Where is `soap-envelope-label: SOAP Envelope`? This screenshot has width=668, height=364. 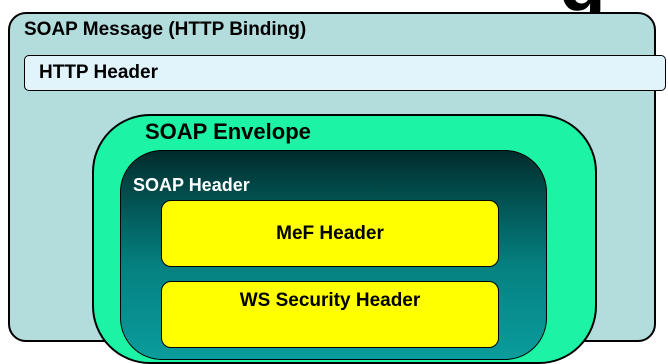
soap-envelope-label: SOAP Envelope is located at coordinates (228, 131).